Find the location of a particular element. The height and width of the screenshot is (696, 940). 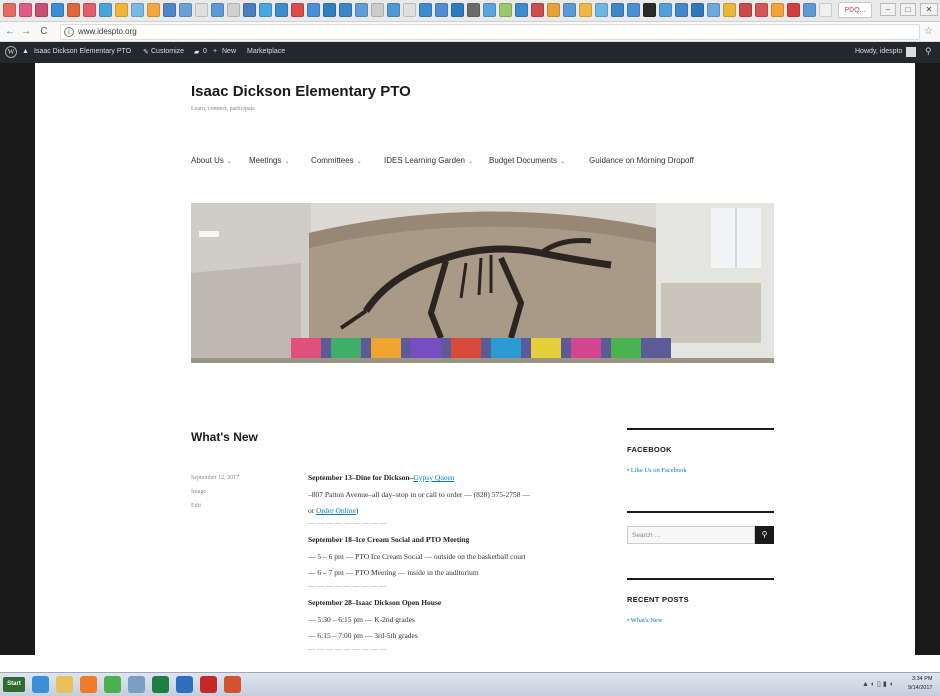

clock-date: 9/14/2017 is located at coordinates (920, 688).